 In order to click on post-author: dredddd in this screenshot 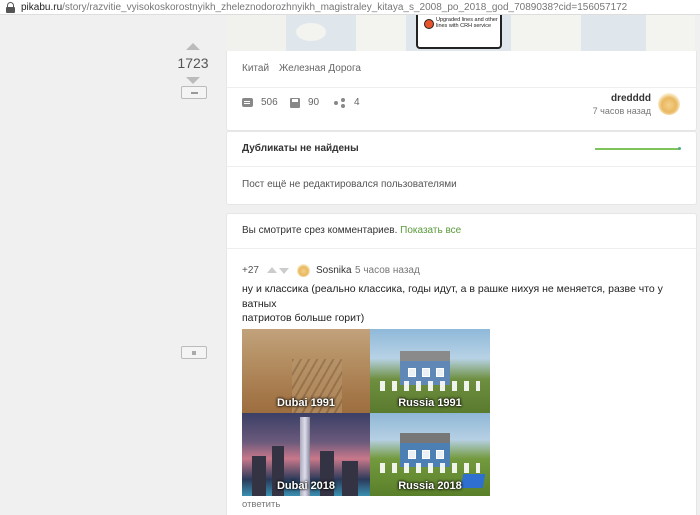, I will do `click(631, 98)`.